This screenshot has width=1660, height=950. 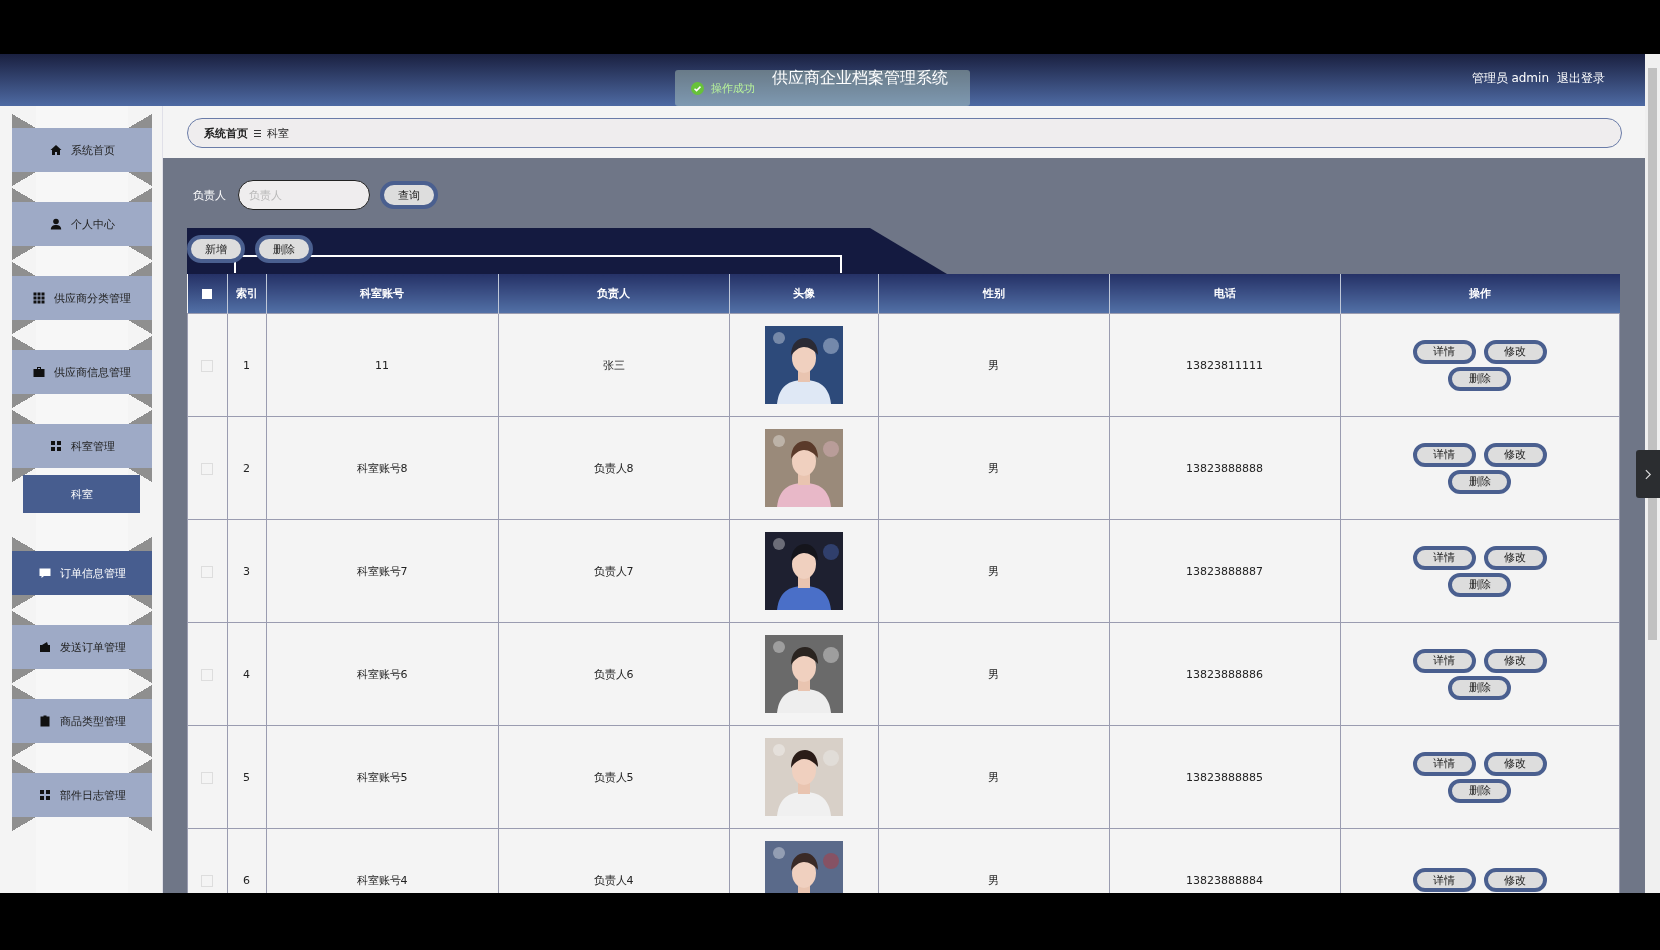 I want to click on select-all-checkbox, so click(x=207, y=294).